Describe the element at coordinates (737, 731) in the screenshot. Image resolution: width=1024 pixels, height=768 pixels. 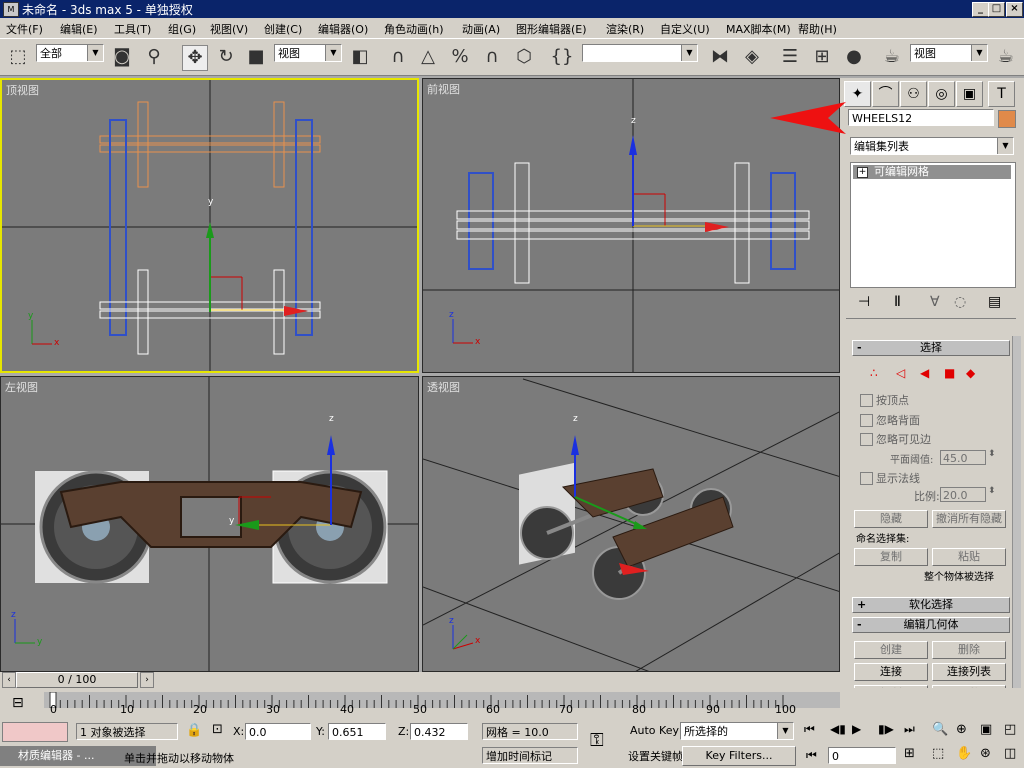
I see `selected-combo: 所选择的 ▼` at that location.